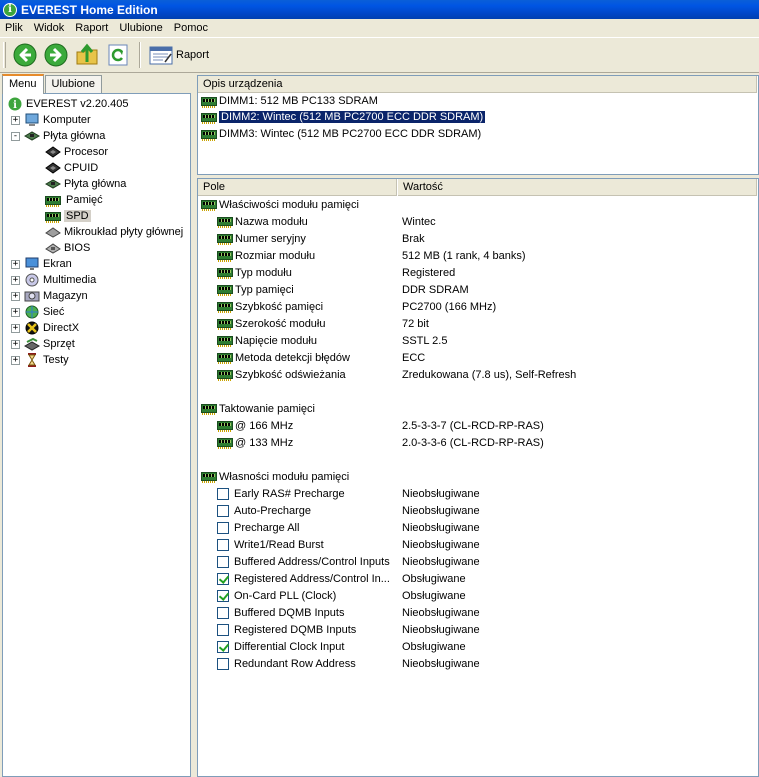 Image resolution: width=759 pixels, height=777 pixels. I want to click on tree-item-mikroukład: Mikroukład płyty głównej, so click(114, 232).